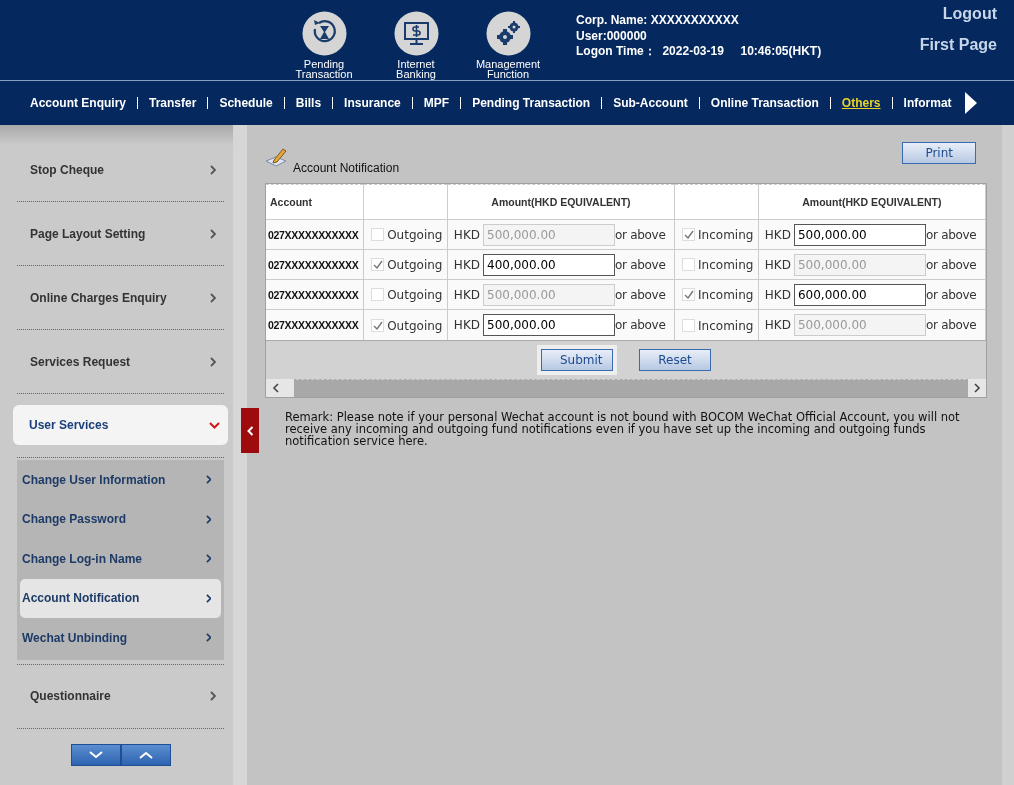 This screenshot has height=785, width=1014. Describe the element at coordinates (120, 519) in the screenshot. I see `sidebar-subitem: Change Password` at that location.